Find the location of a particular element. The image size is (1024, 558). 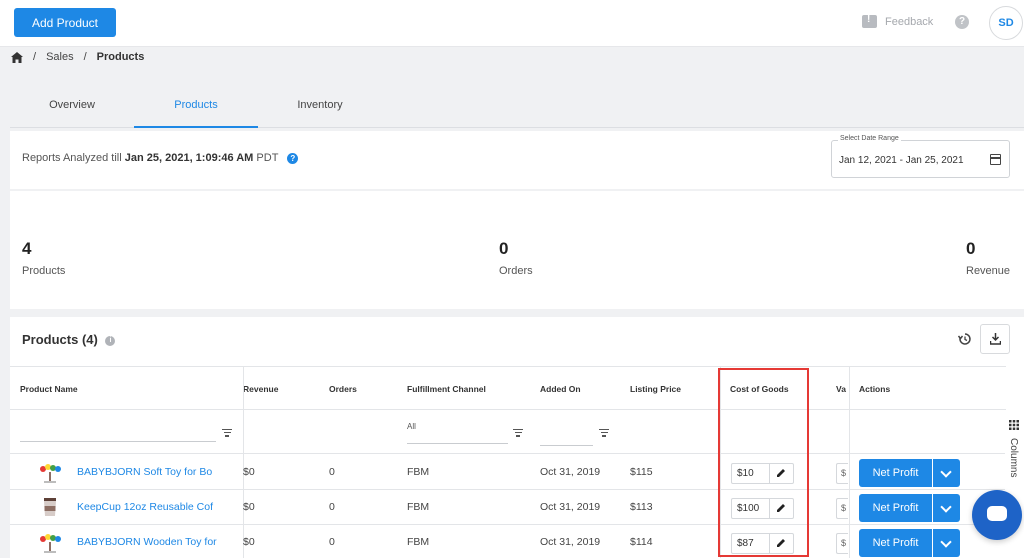

column-header-listing-price: Listing Price is located at coordinates (670, 388).